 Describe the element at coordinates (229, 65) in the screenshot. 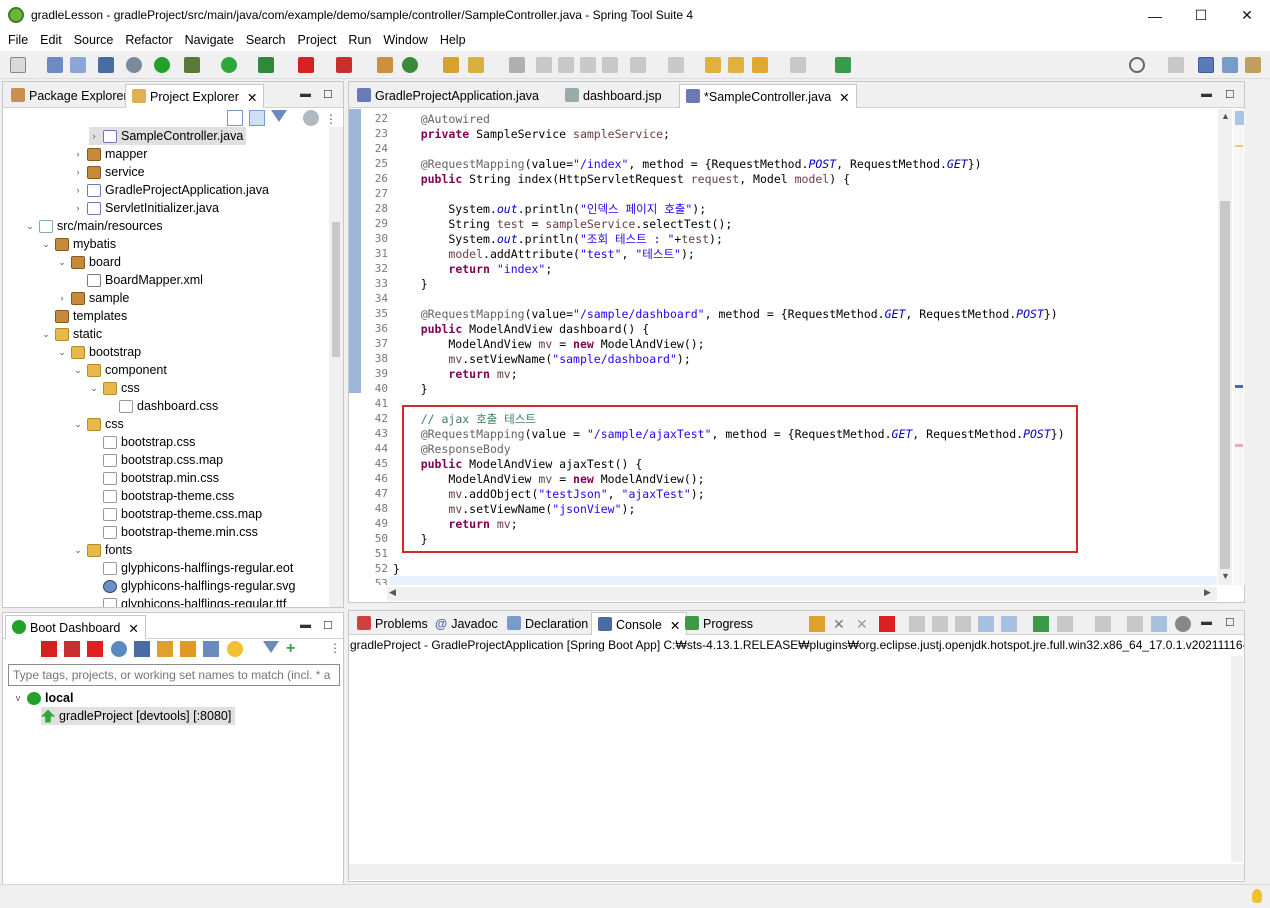

I see `run-icon` at that location.